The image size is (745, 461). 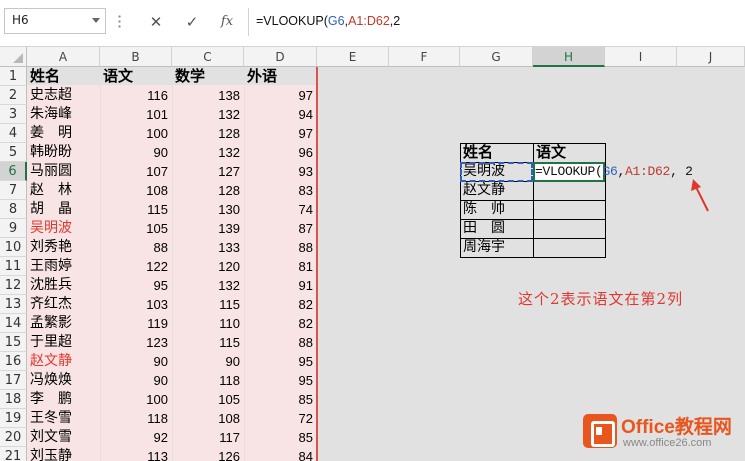 What do you see at coordinates (13, 95) in the screenshot?
I see `row-header-2: 2` at bounding box center [13, 95].